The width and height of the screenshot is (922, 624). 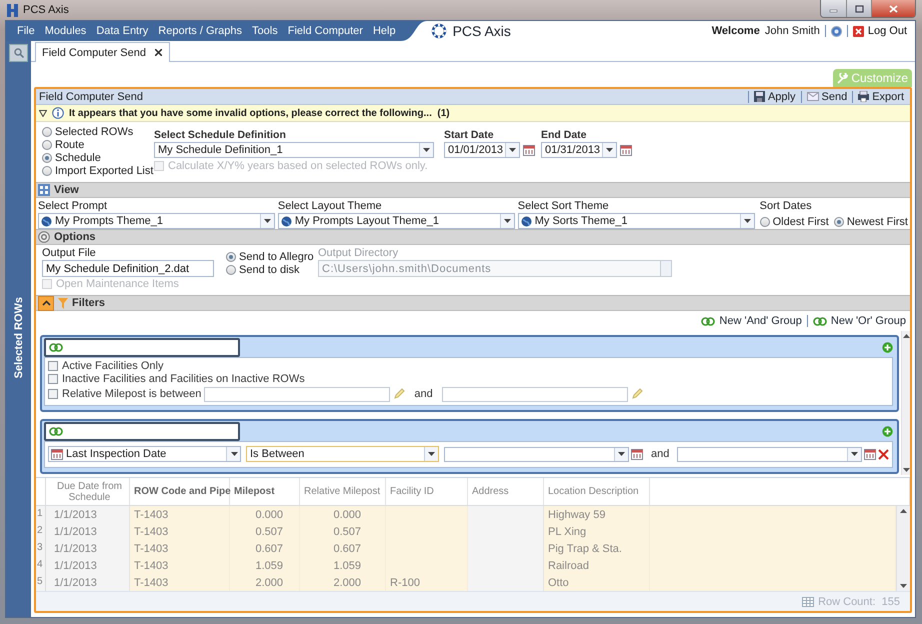 What do you see at coordinates (884, 454) in the screenshot?
I see `delete-icon` at bounding box center [884, 454].